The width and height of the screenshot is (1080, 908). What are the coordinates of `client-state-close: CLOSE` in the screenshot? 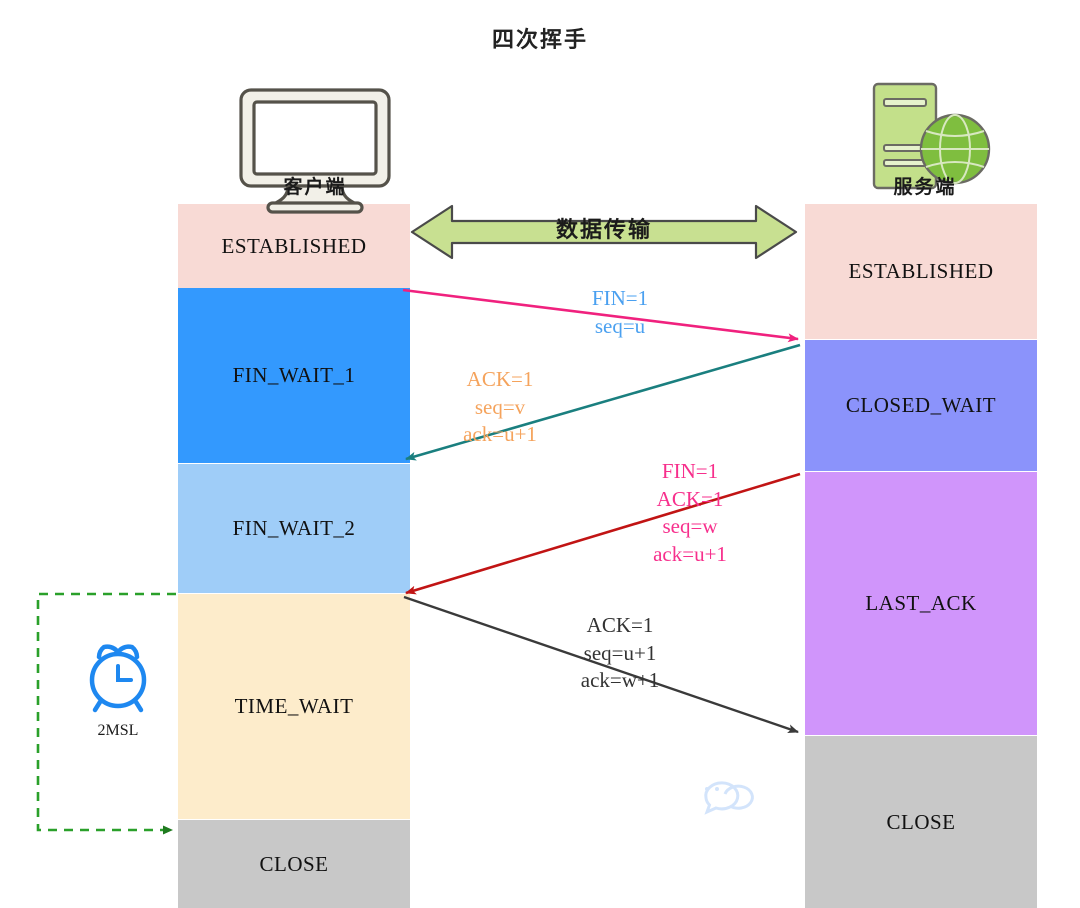 It's located at (294, 864).